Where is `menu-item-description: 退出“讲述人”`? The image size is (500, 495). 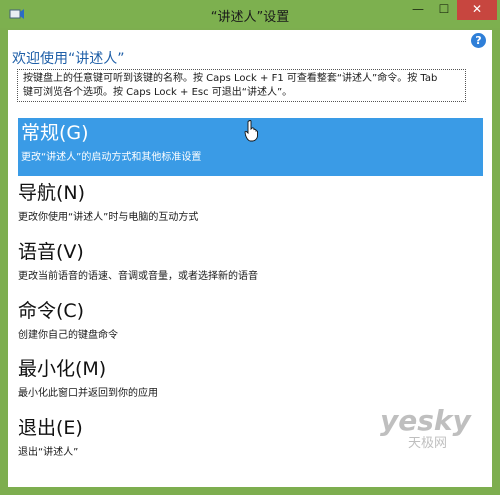
menu-item-description: 退出“讲述人” is located at coordinates (48, 452).